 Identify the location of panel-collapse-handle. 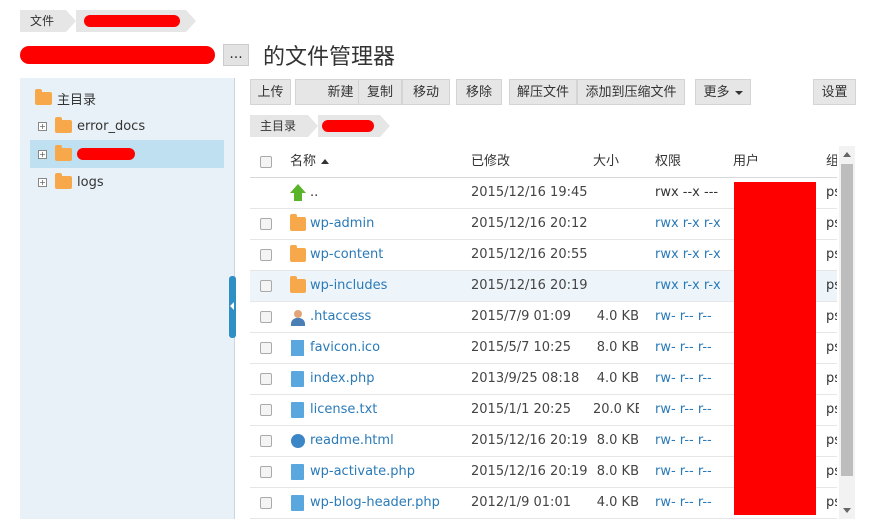
(232, 307).